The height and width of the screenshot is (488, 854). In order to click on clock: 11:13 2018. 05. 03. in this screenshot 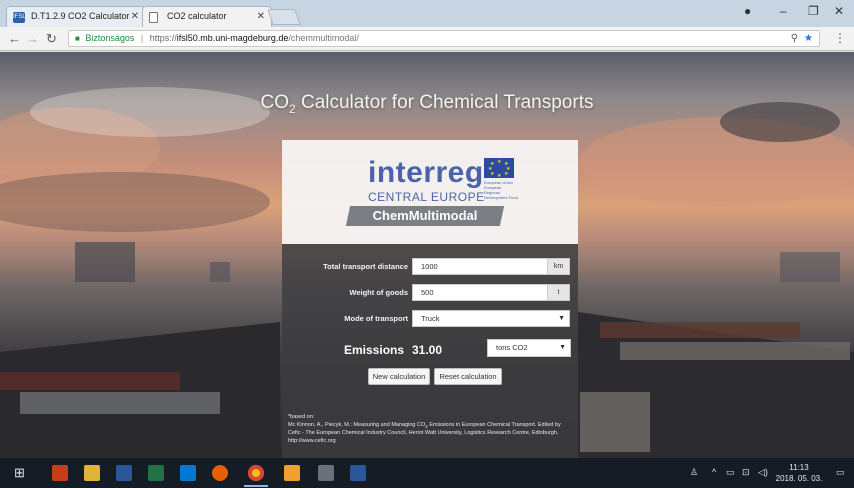, I will do `click(799, 473)`.